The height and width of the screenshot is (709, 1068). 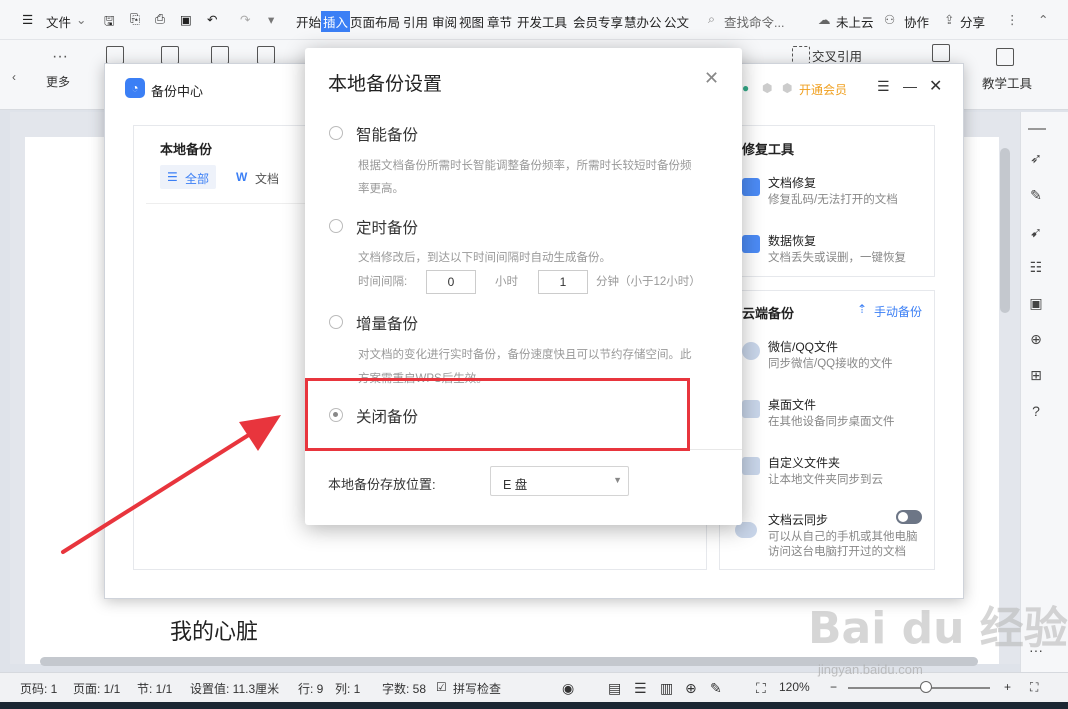 I want to click on more-icon: ···, so click(x=60, y=57).